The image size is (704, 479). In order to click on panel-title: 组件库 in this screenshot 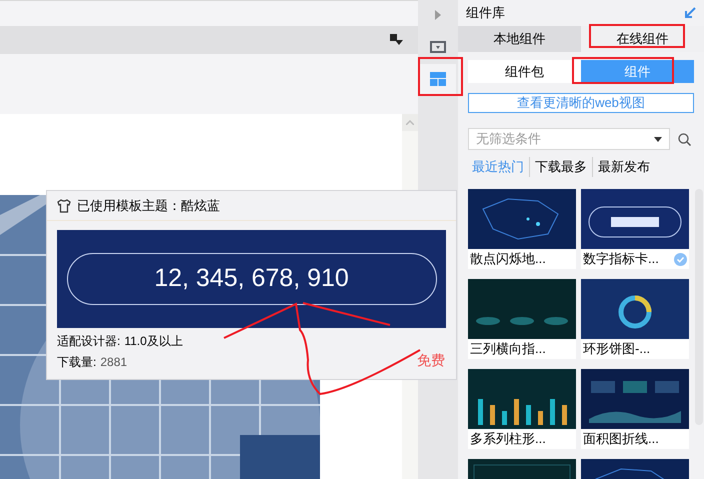, I will do `click(485, 13)`.